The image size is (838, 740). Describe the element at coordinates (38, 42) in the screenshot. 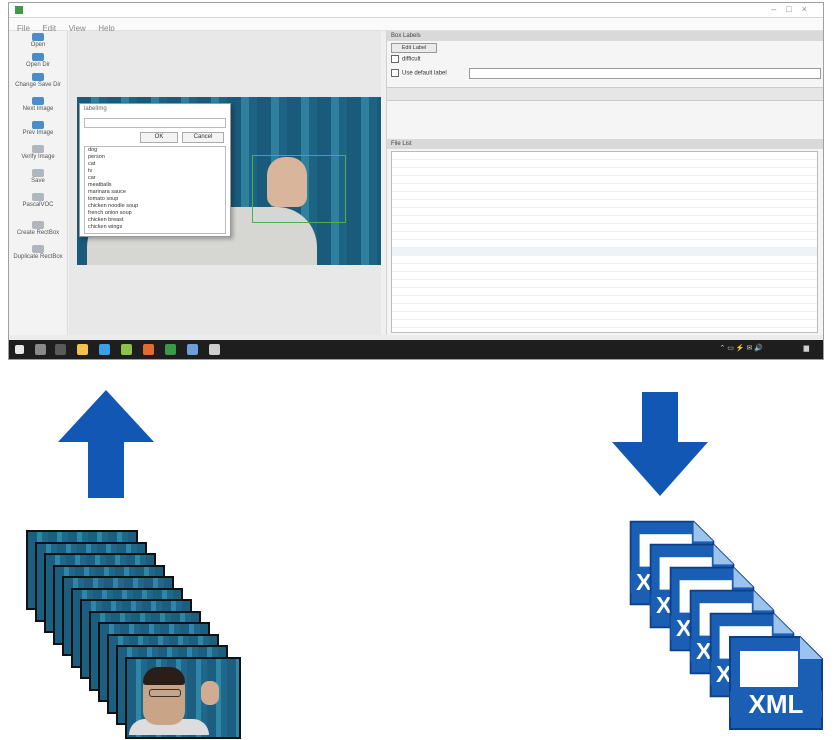

I see `open-button: Open` at that location.